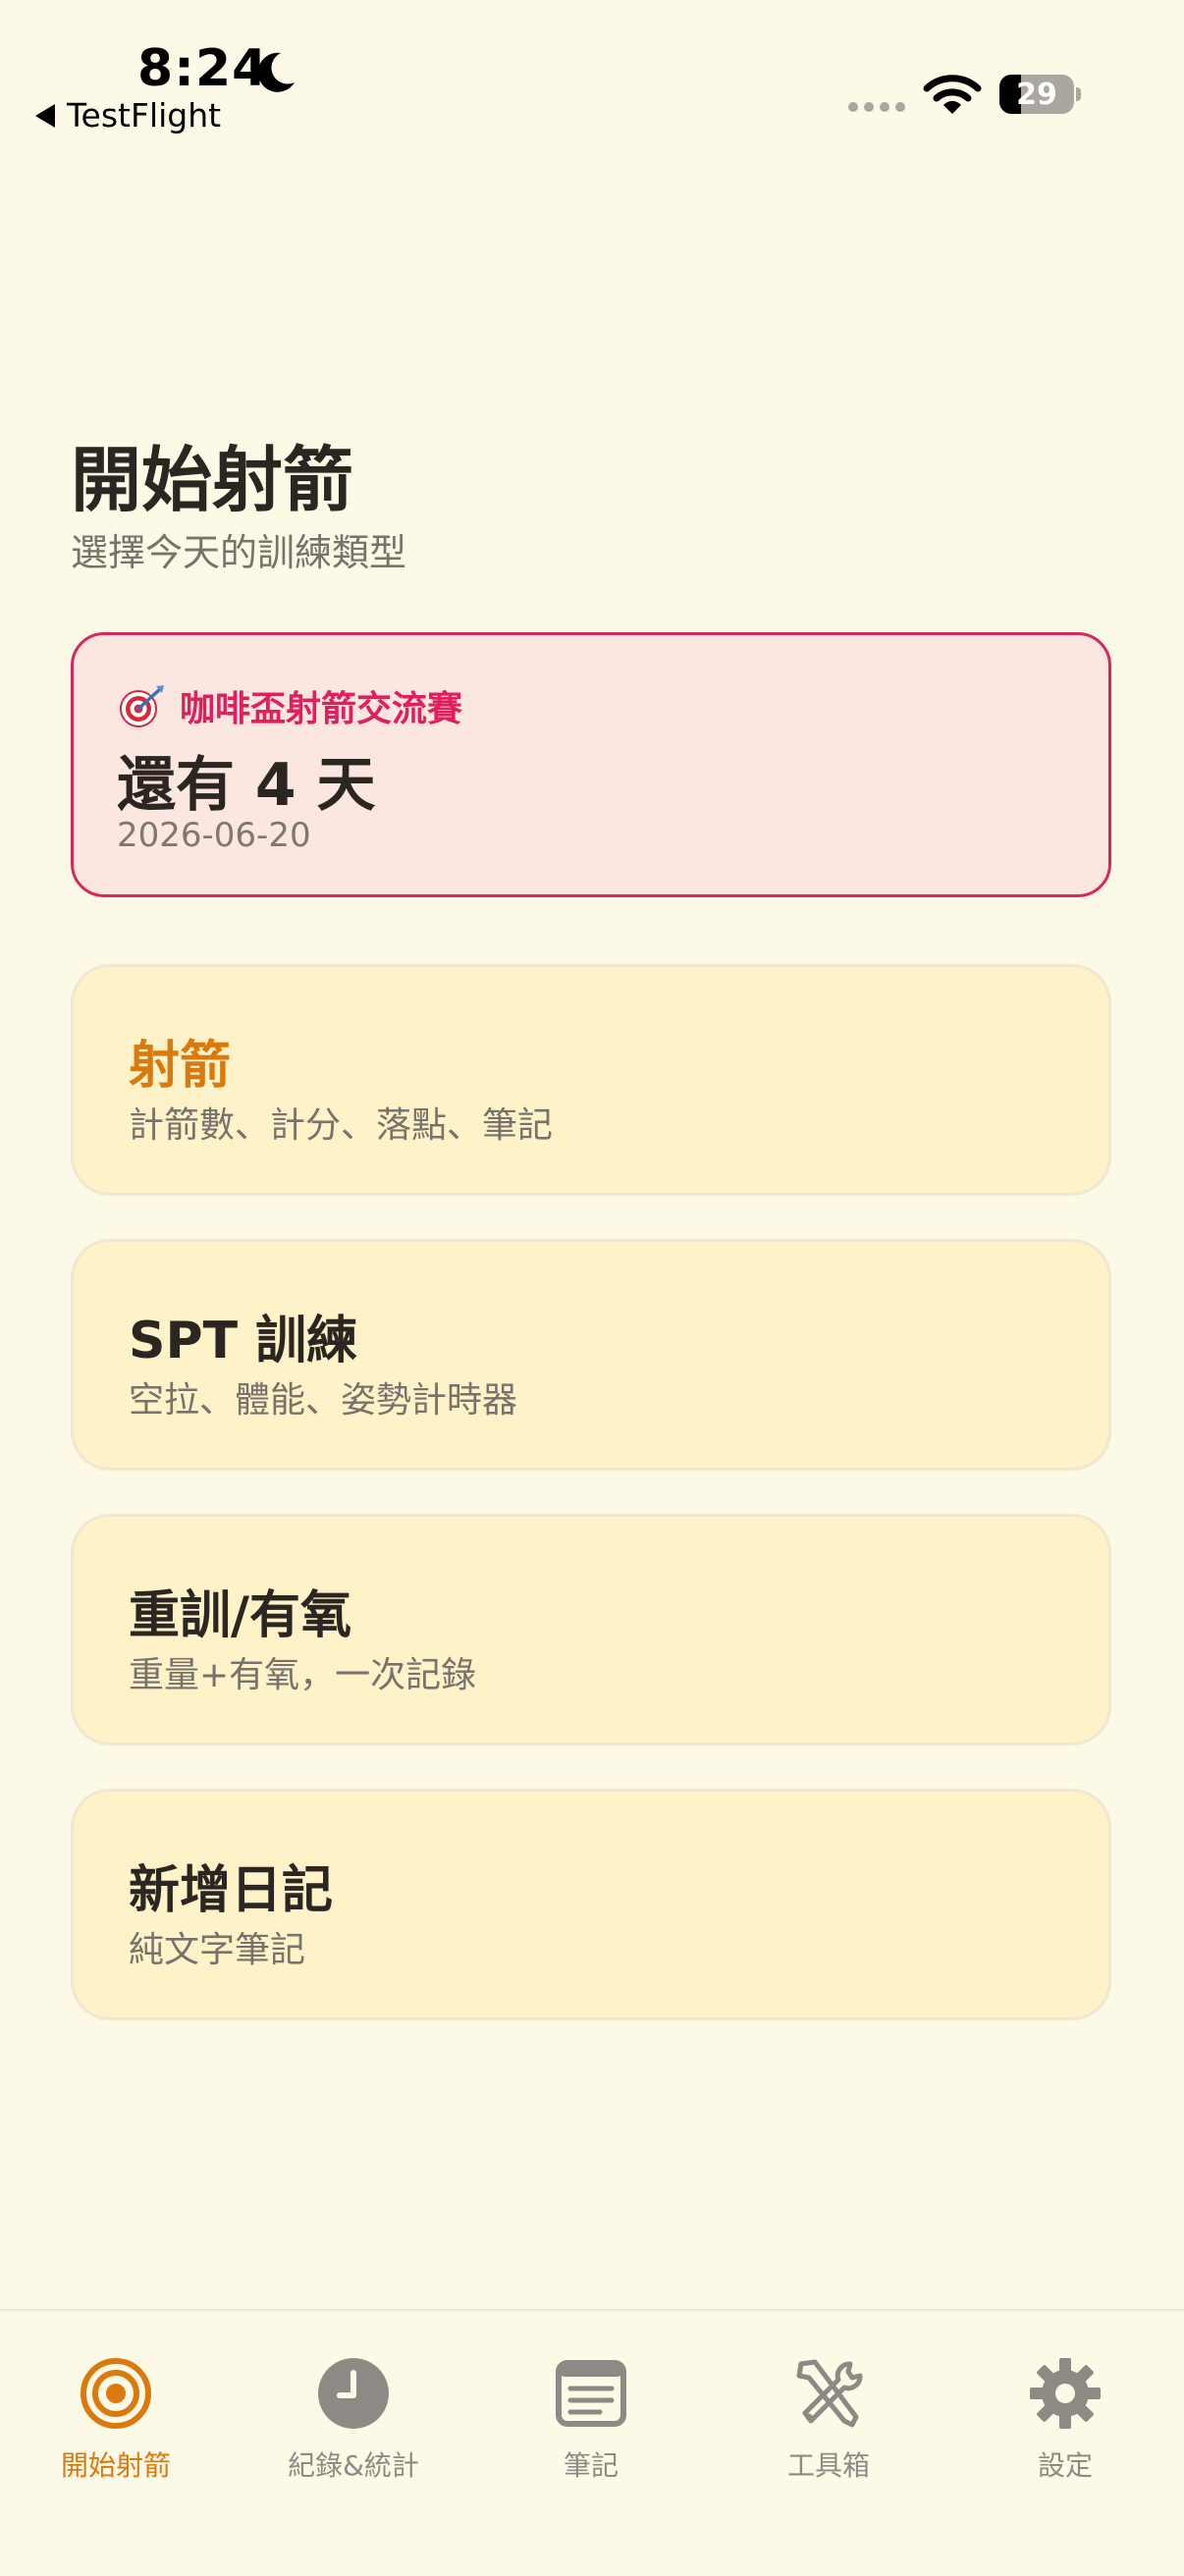 This screenshot has height=2576, width=1184. What do you see at coordinates (591, 1080) in the screenshot?
I see `option-archery-card: 射箭 計箭數、計分、落點、筆記` at bounding box center [591, 1080].